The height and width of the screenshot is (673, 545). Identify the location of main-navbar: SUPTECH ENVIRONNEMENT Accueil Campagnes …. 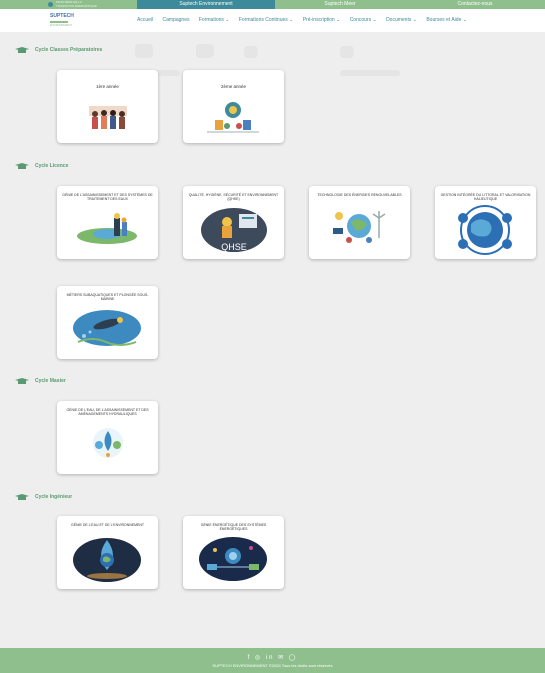
(272, 20).